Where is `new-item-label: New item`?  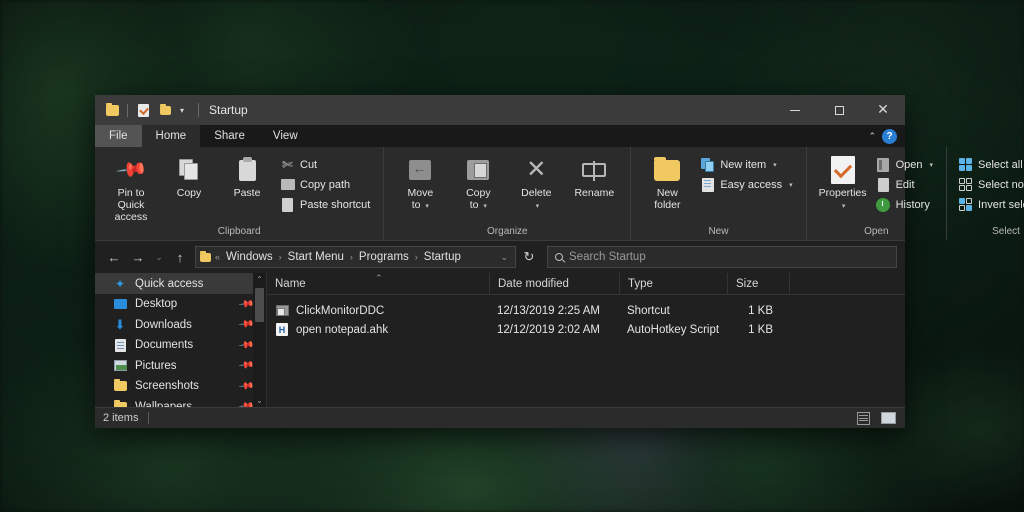
new-item-label: New item is located at coordinates (743, 164).